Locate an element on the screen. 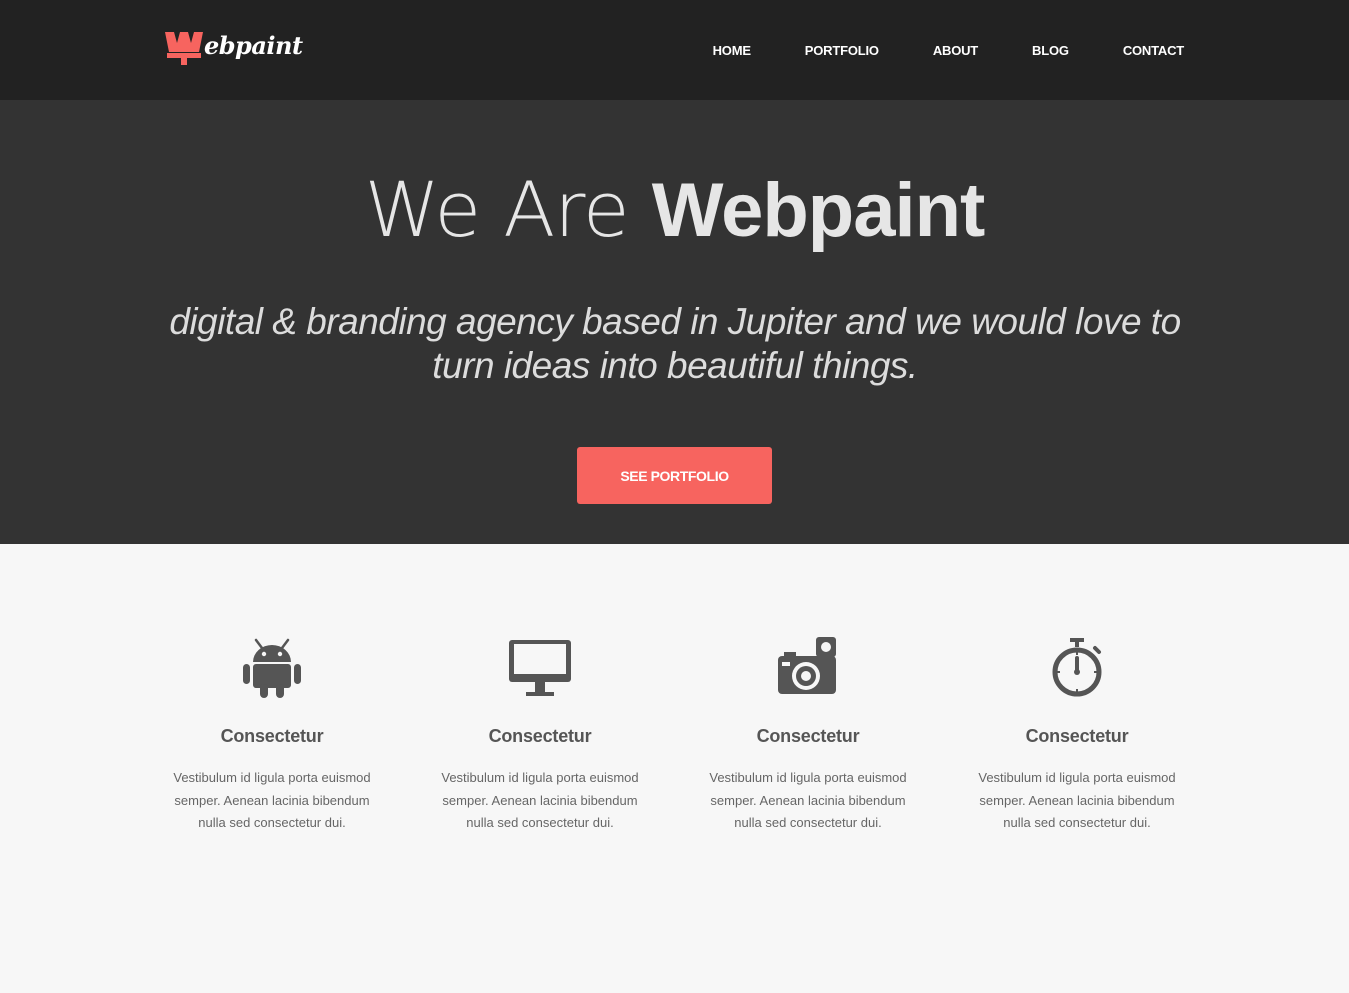 The height and width of the screenshot is (993, 1349). android-icon is located at coordinates (272, 668).